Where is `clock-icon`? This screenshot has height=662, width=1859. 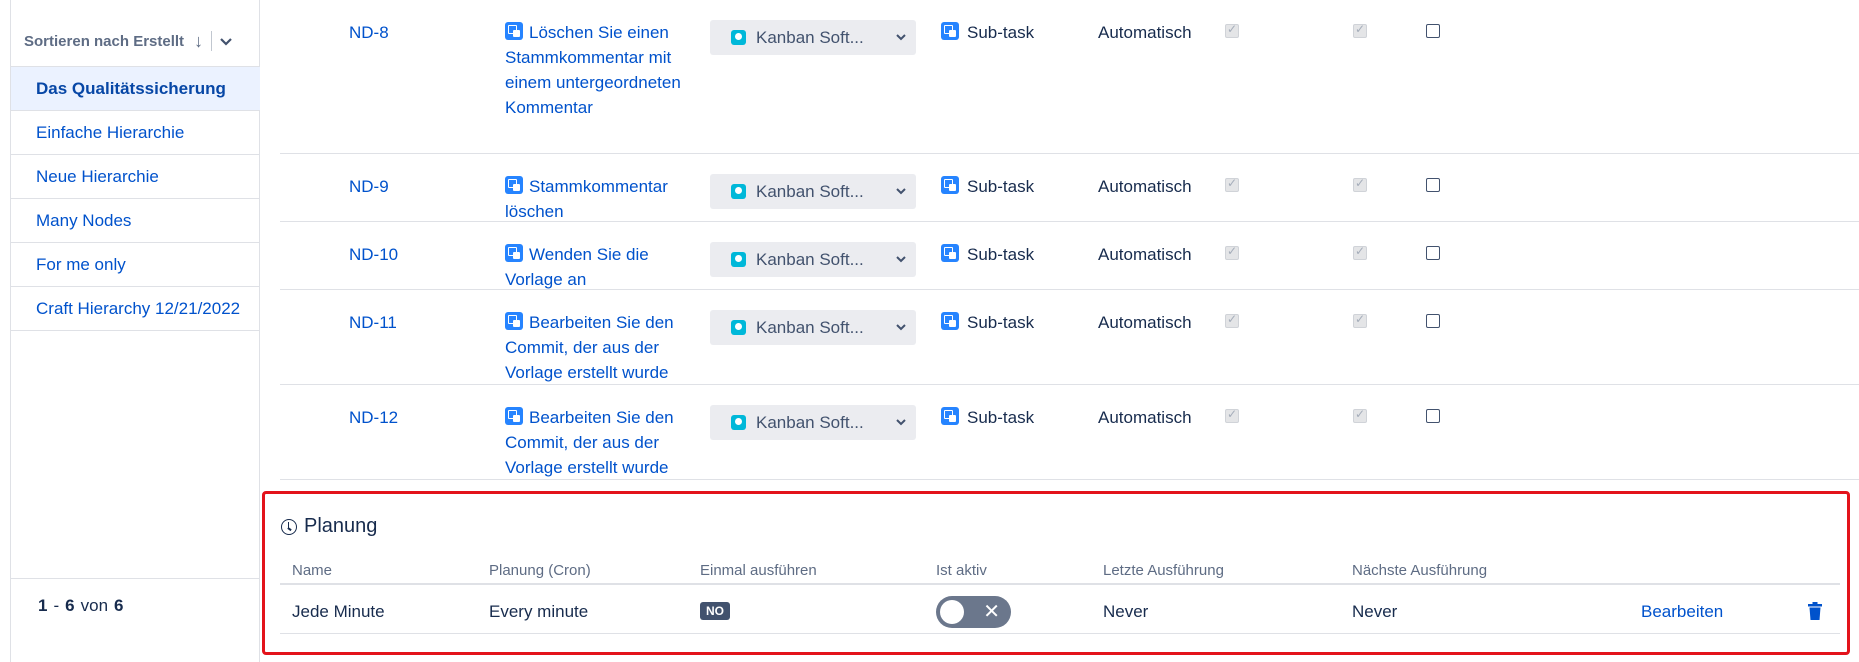
clock-icon is located at coordinates (289, 526).